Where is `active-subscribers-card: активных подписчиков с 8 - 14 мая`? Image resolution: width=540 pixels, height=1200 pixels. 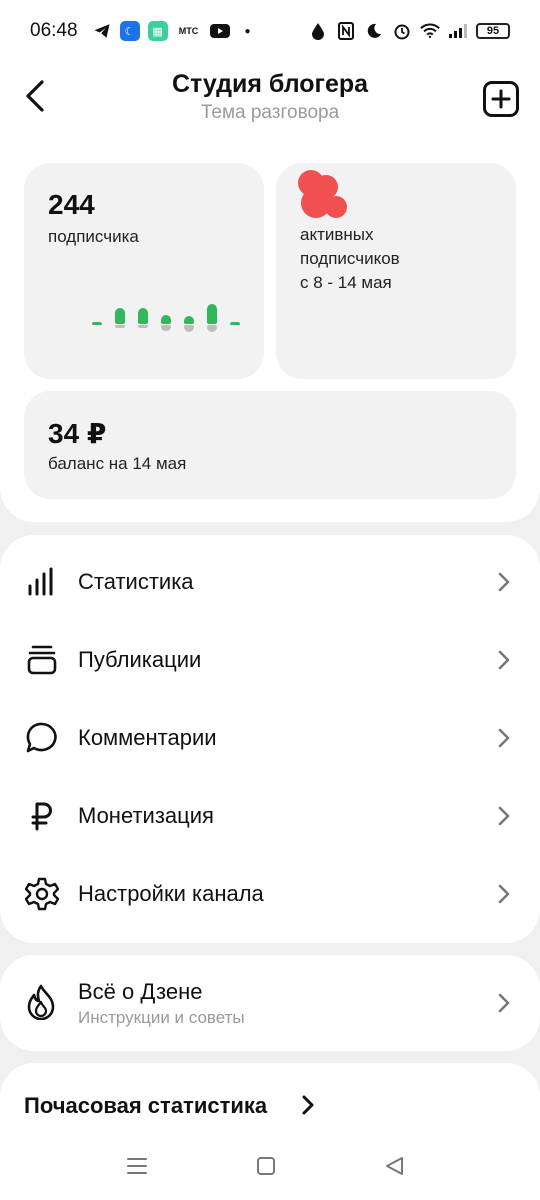 active-subscribers-card: активных подписчиков с 8 - 14 мая is located at coordinates (396, 271).